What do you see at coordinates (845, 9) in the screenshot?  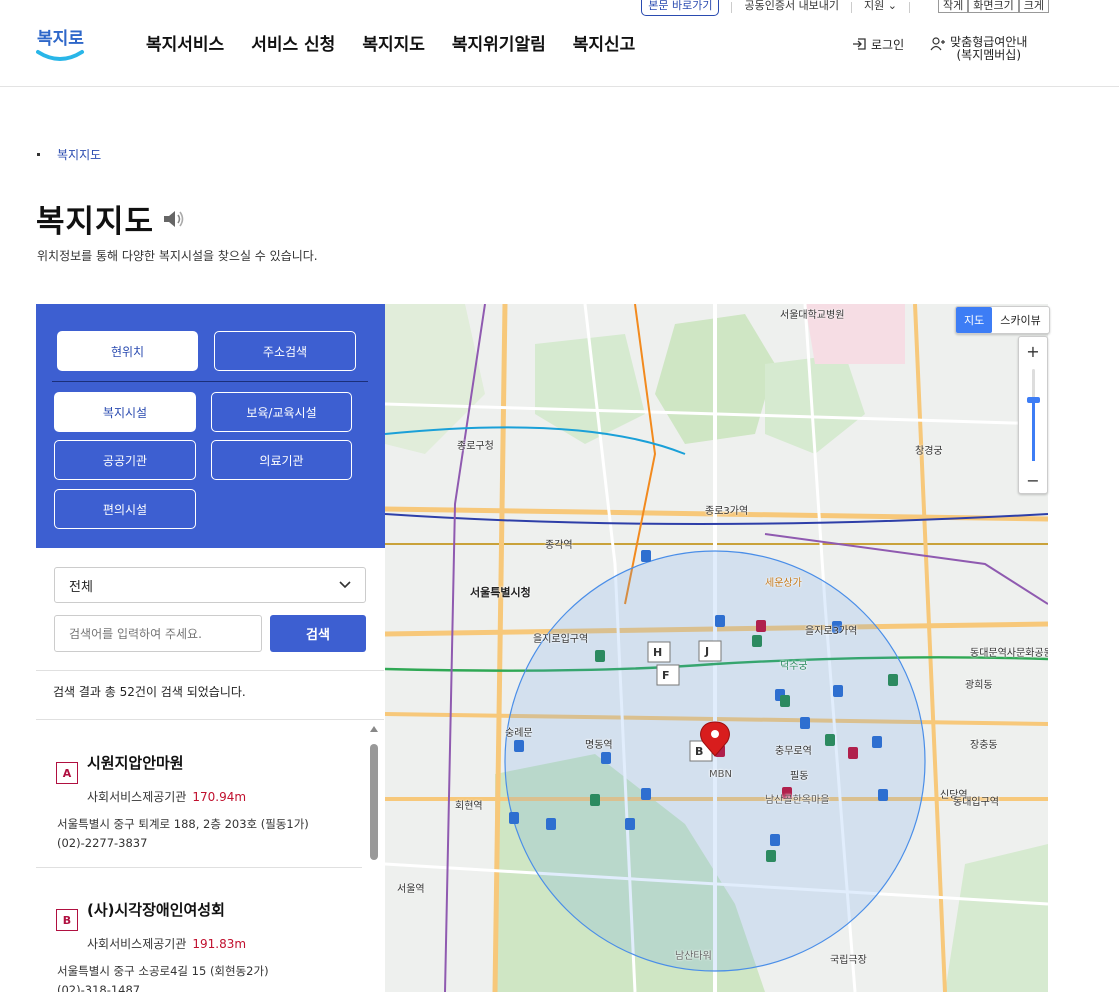 I see `utility-bar: 본문 바로가기 공동인증서 내보내기 지원 ⌄ 작게 화면크기 크게` at bounding box center [845, 9].